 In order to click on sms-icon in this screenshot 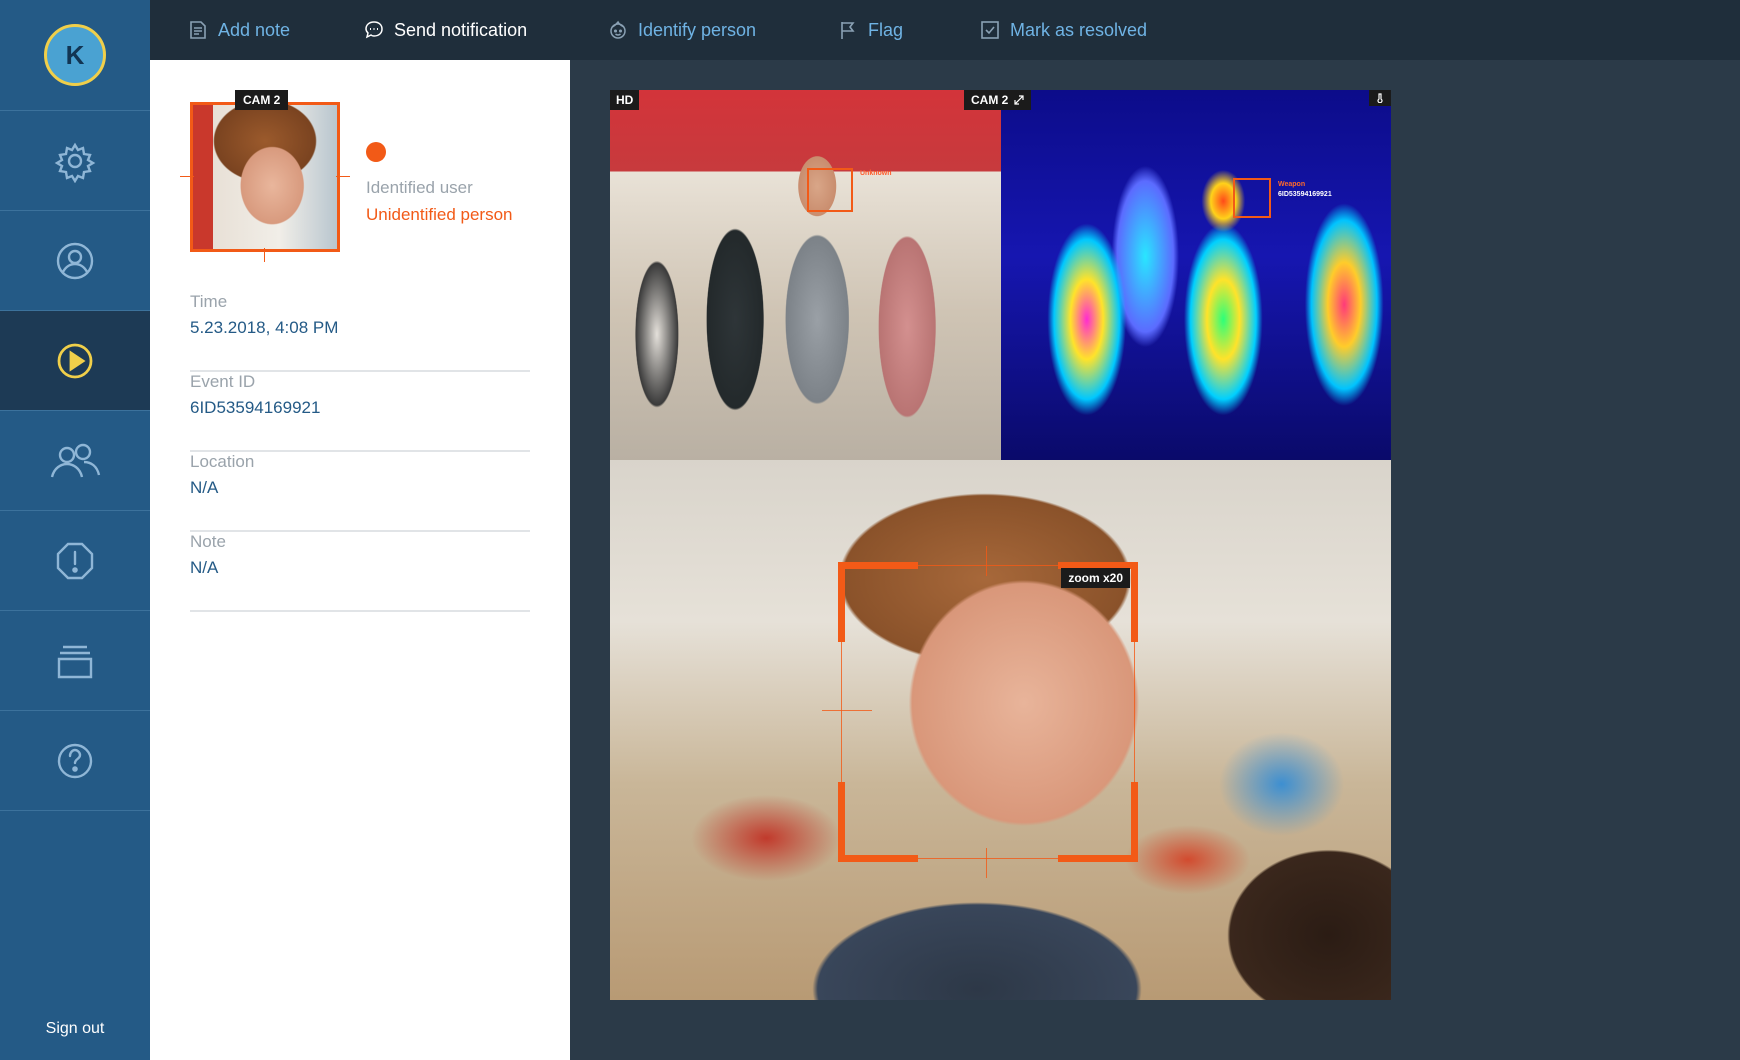, I will do `click(374, 30)`.